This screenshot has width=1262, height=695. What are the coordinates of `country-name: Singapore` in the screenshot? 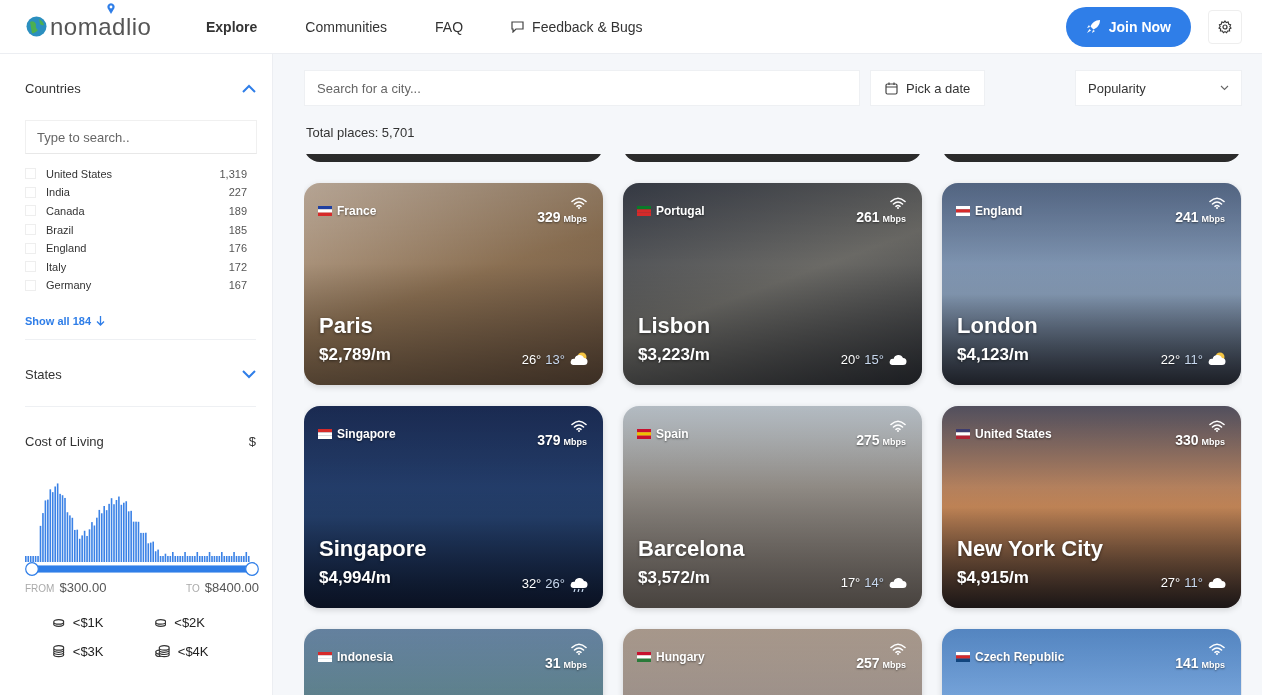 It's located at (366, 434).